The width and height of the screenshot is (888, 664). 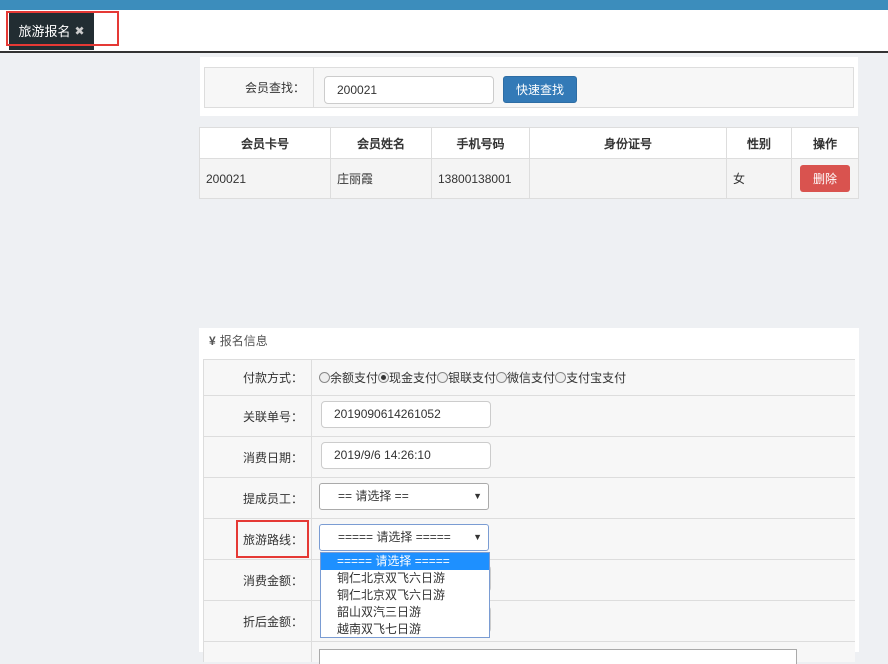 I want to click on radio-alipay: 支付宝支付, so click(x=590, y=377).